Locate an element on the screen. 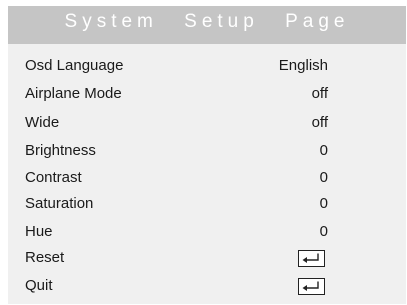 This screenshot has width=407, height=305. menu-item-contrast: Contrast 0 is located at coordinates (207, 178).